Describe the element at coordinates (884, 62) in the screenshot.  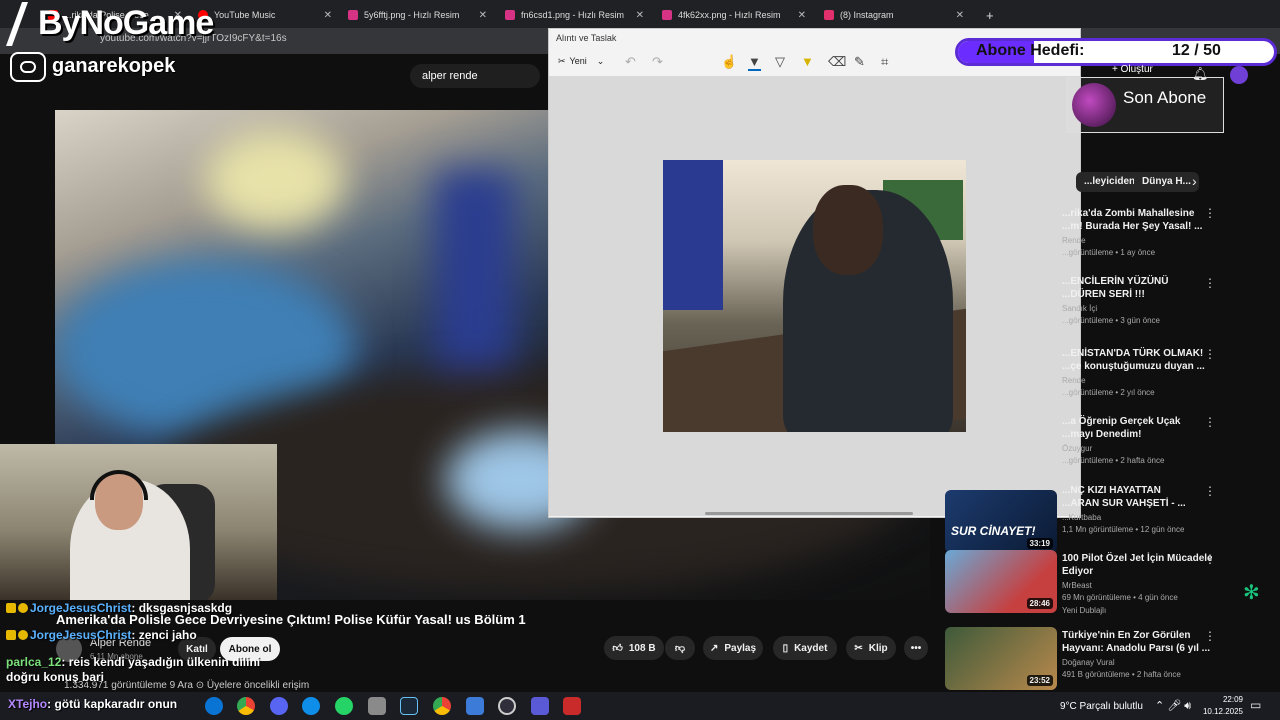
I see `crop-icon: ⌗` at that location.